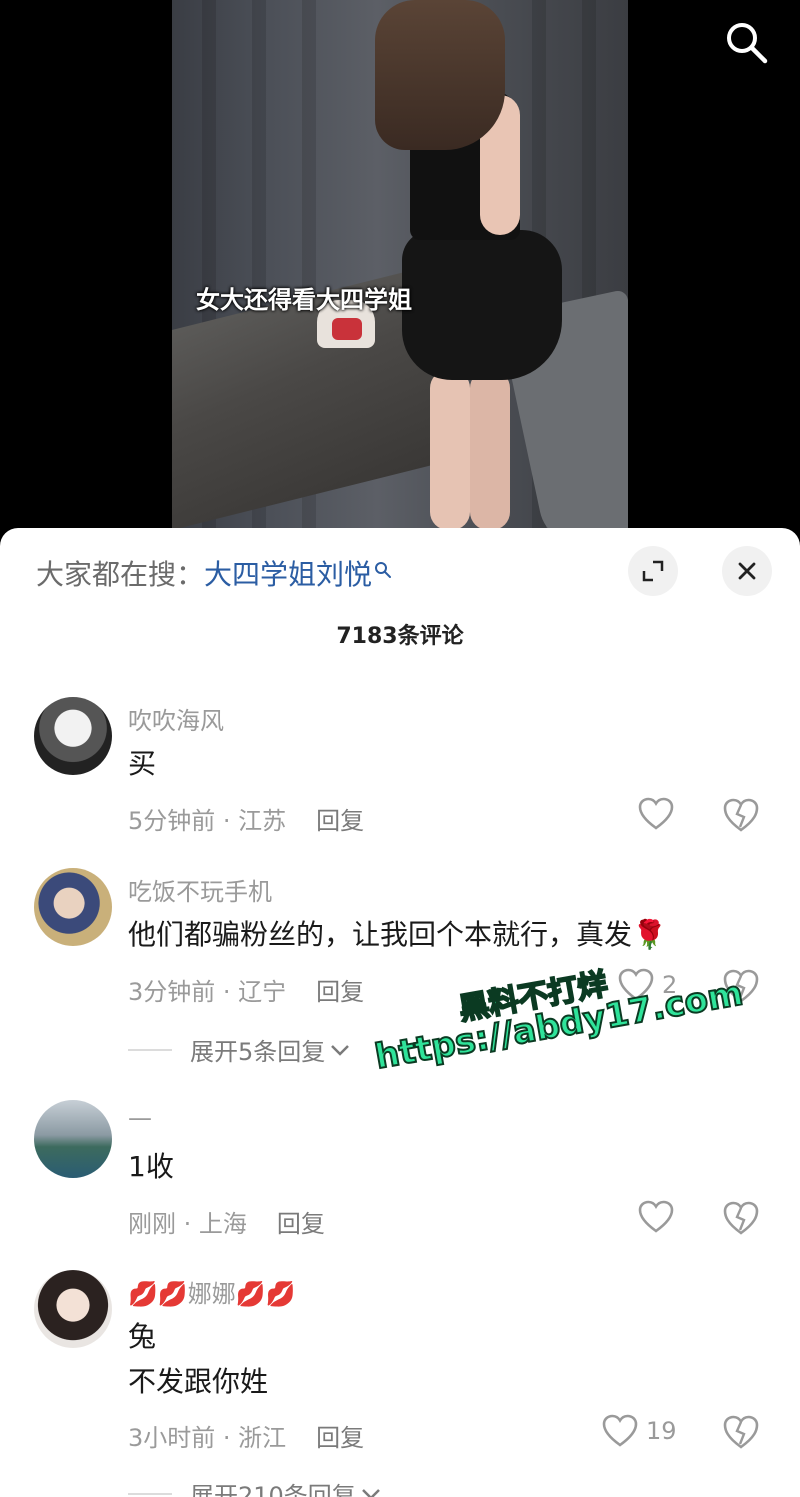  I want to click on comment-location: 上海, so click(222, 1224).